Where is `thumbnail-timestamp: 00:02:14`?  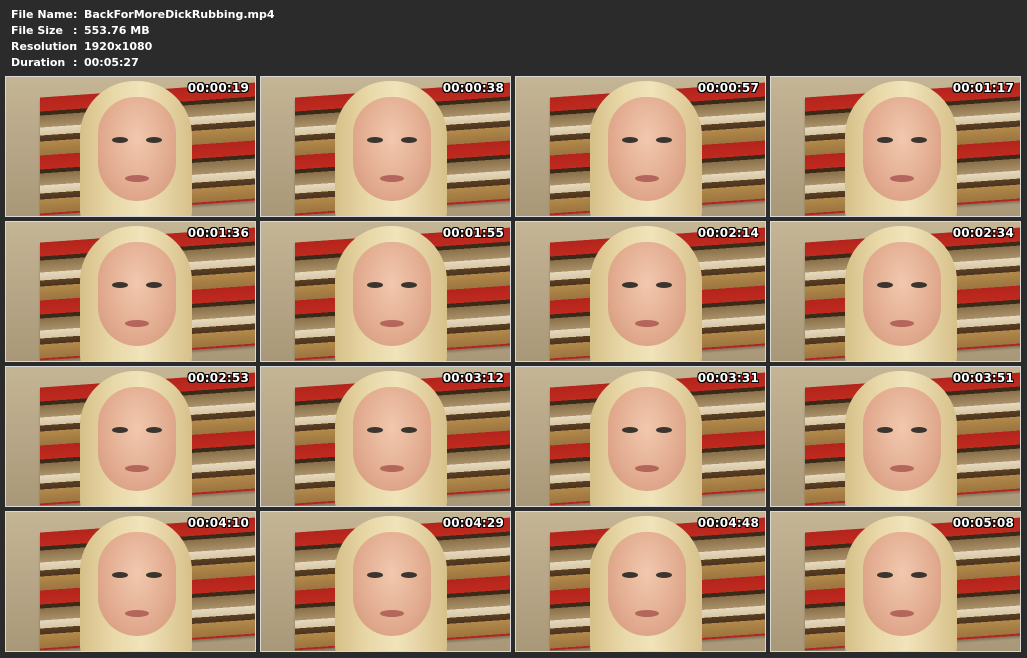
thumbnail-timestamp: 00:02:14 is located at coordinates (728, 233).